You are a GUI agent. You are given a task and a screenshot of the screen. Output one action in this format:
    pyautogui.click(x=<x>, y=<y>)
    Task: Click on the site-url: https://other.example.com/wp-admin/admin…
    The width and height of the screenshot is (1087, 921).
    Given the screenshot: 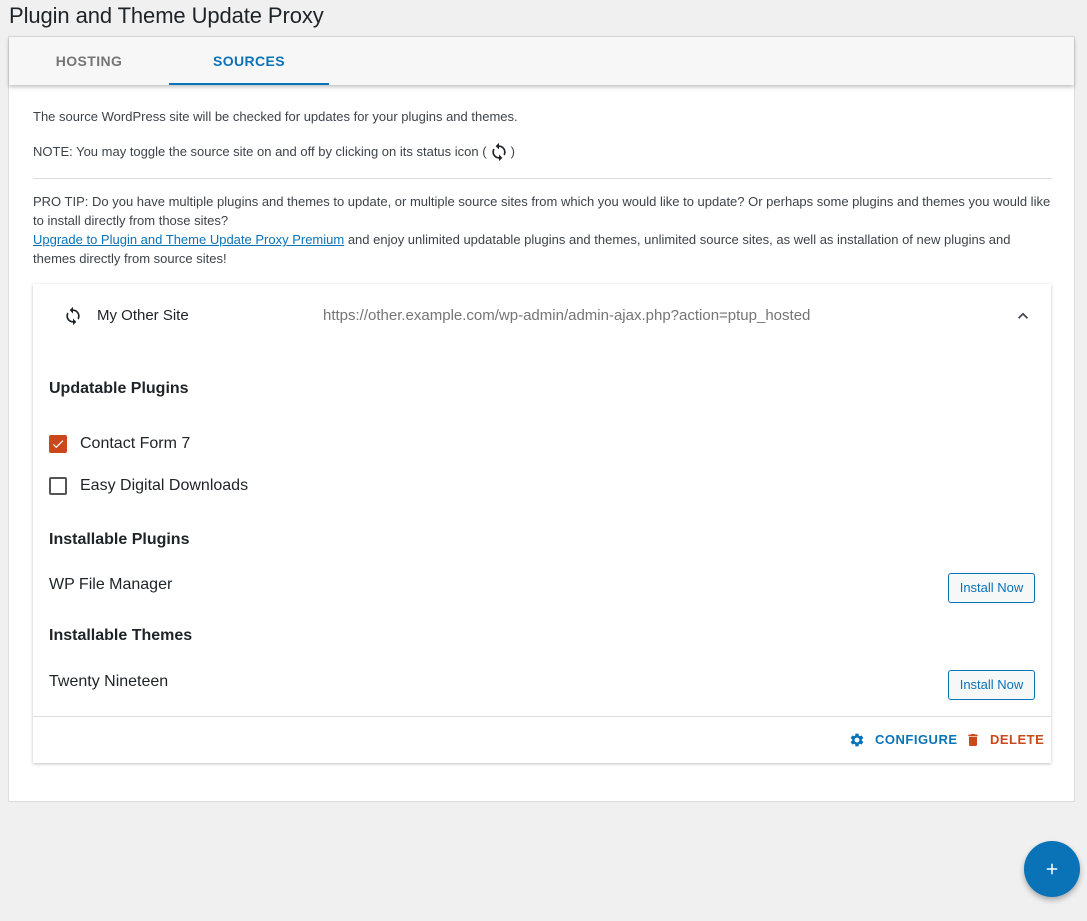 What is the action you would take?
    pyautogui.click(x=567, y=315)
    